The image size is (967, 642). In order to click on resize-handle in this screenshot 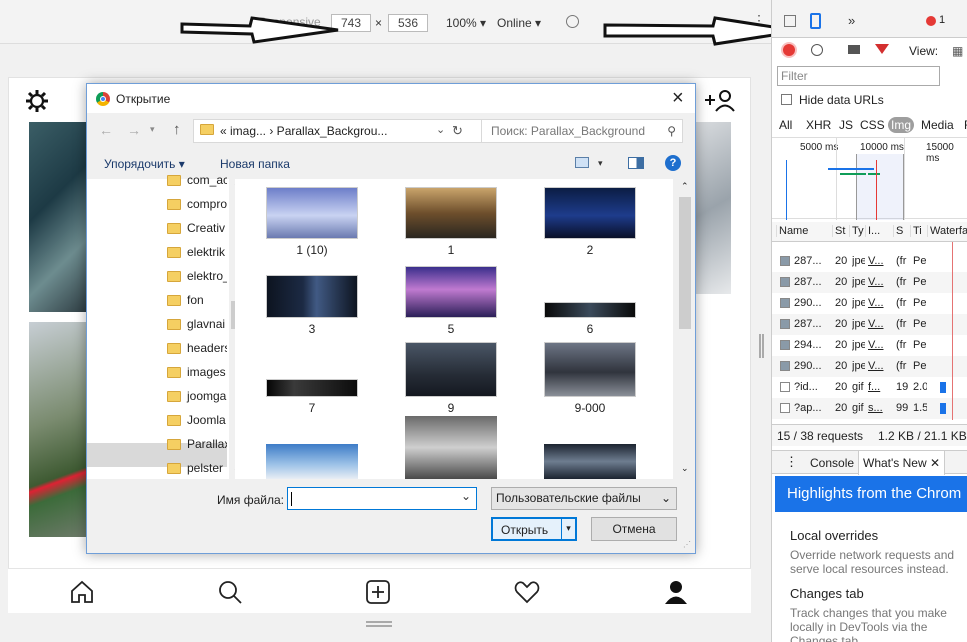, I will do `click(379, 624)`.